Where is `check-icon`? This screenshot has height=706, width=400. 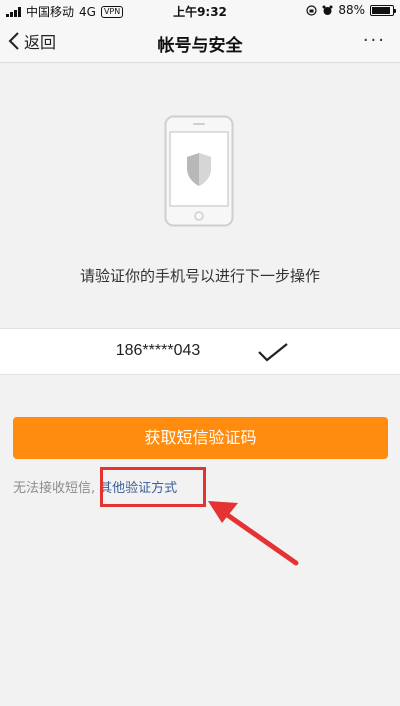 check-icon is located at coordinates (273, 352).